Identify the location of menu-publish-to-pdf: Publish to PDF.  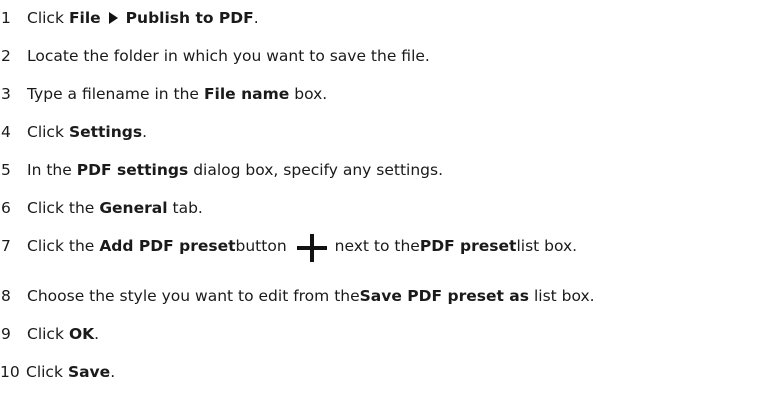
(189, 18).